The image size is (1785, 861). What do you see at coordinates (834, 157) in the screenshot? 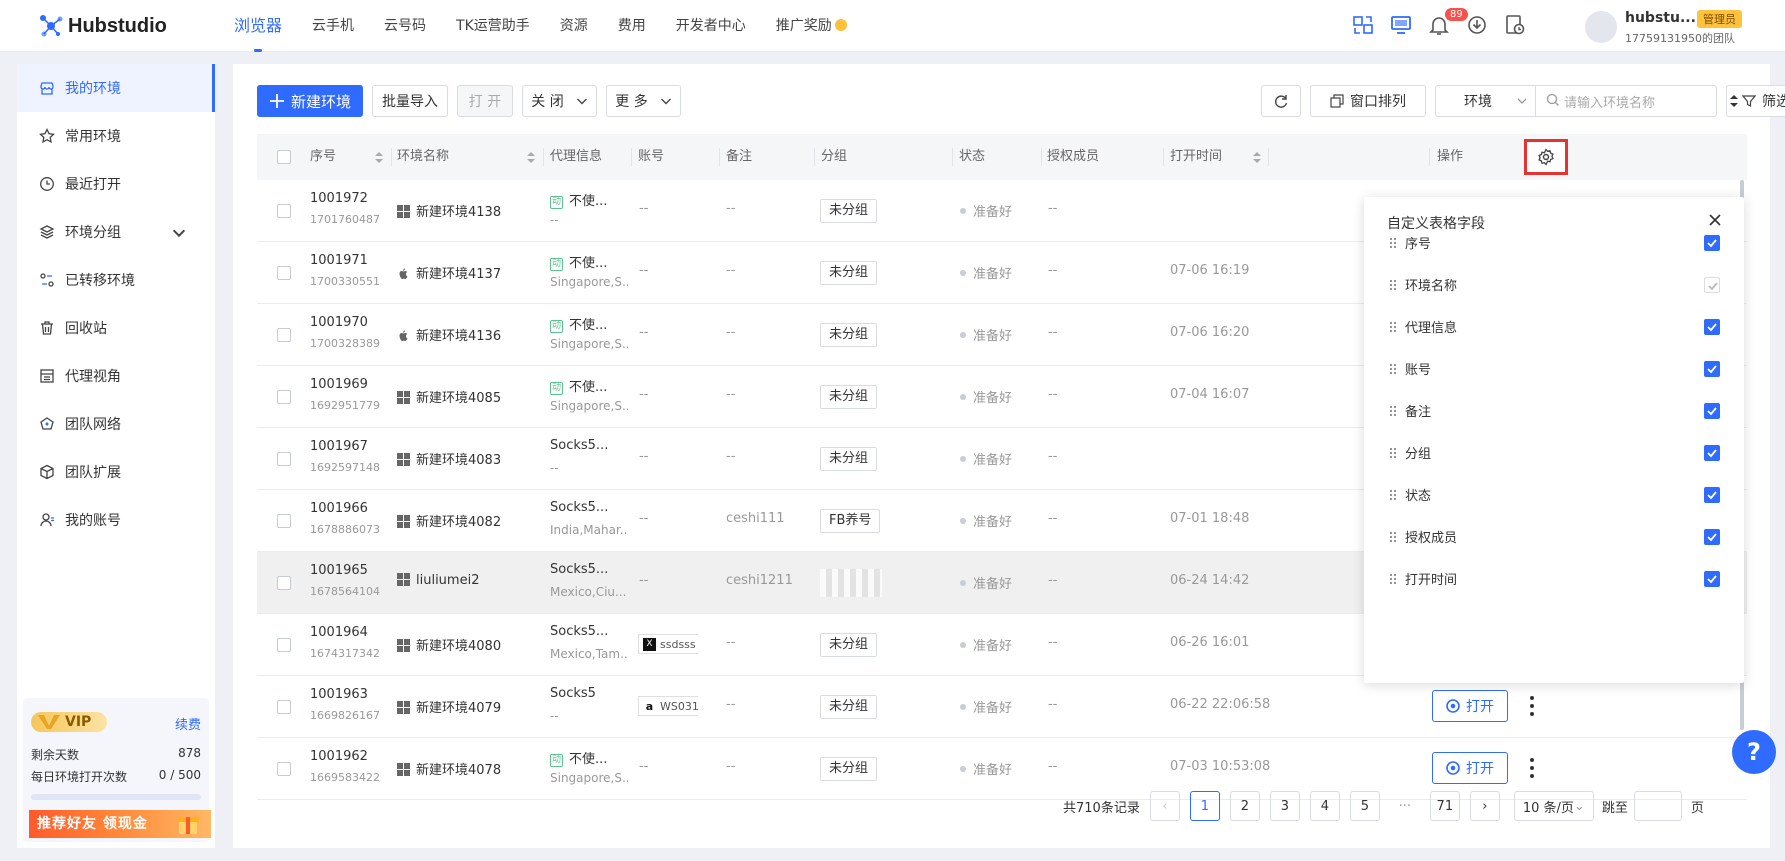
I see `col-group: 分组` at bounding box center [834, 157].